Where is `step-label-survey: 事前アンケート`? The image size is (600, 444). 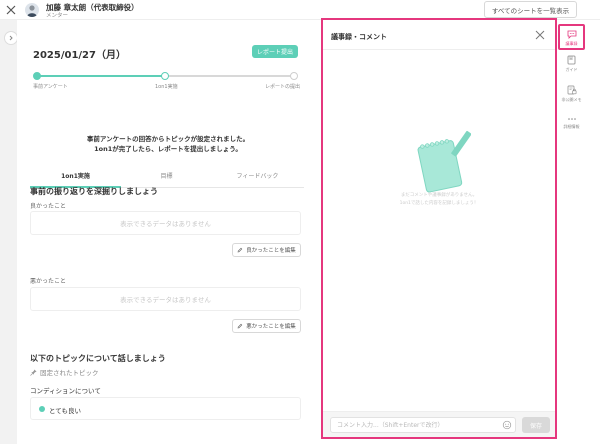 step-label-survey: 事前アンケート is located at coordinates (50, 87).